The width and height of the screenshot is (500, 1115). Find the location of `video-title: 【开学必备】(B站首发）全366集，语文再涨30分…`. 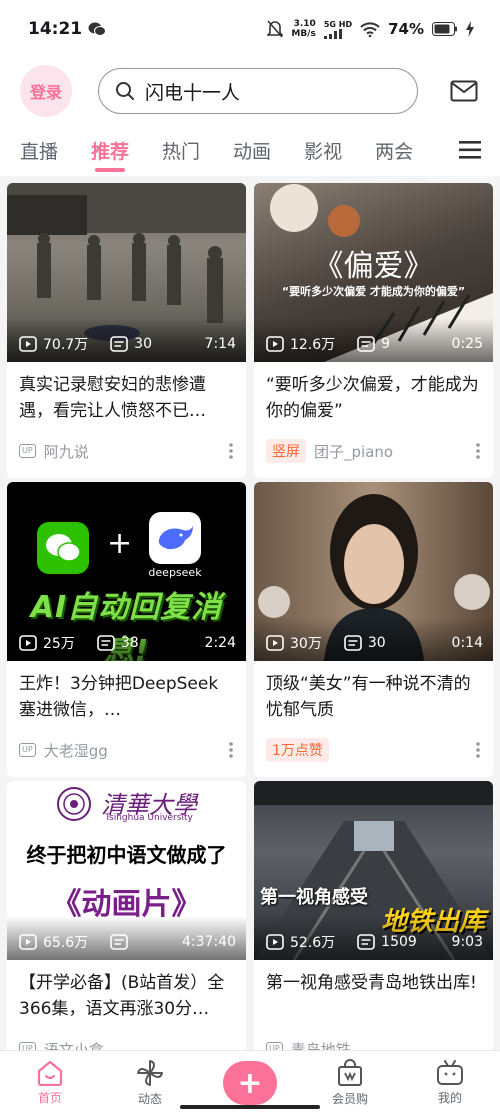

video-title: 【开学必备】(B站首发）全366集，语文再涨30分… is located at coordinates (126, 991).